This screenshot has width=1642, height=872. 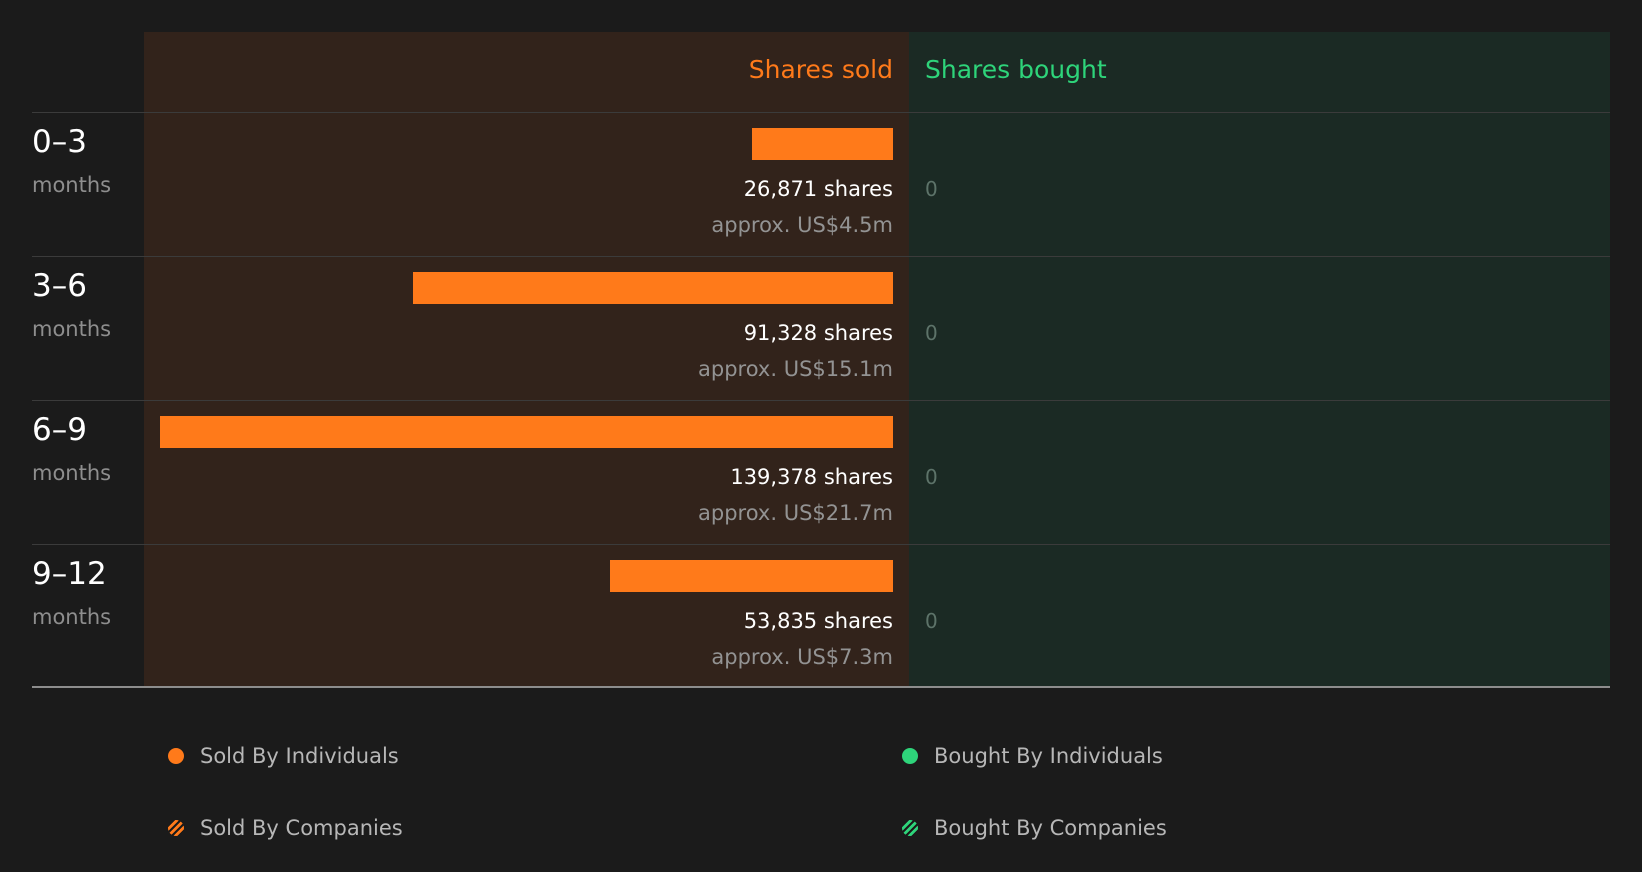 What do you see at coordinates (299, 756) in the screenshot?
I see `legend-label: Sold By Individuals` at bounding box center [299, 756].